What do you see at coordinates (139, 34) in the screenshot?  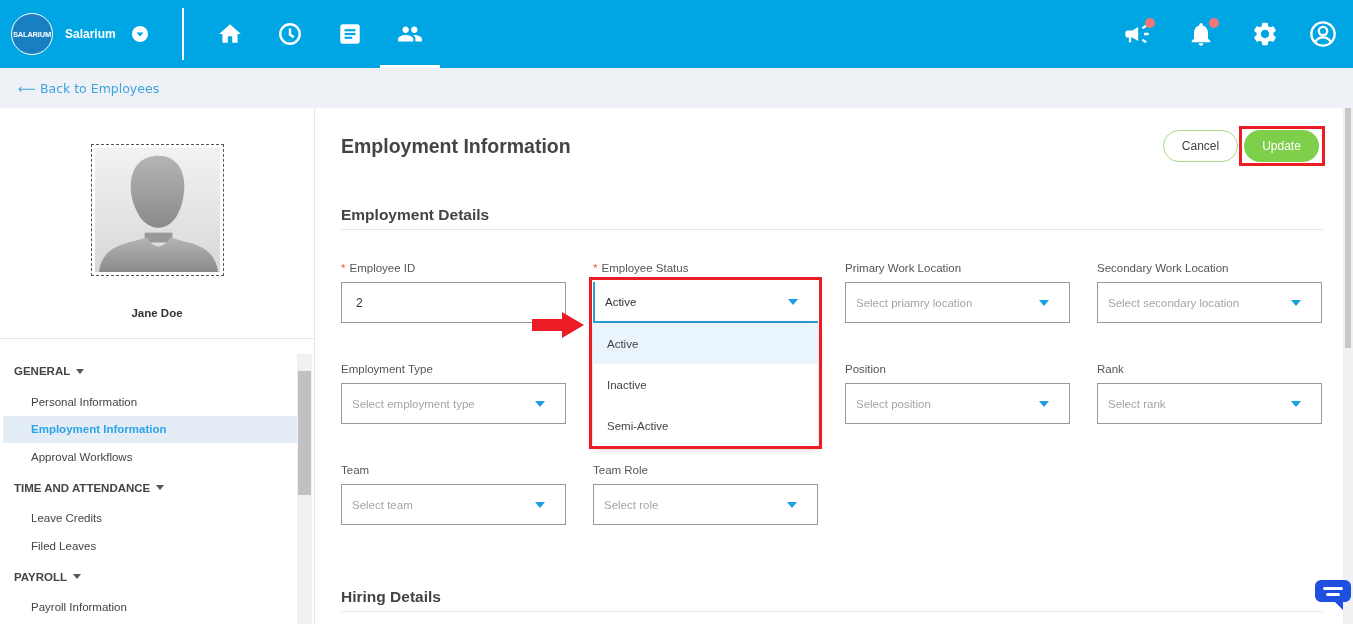 I see `dropdown-icon` at bounding box center [139, 34].